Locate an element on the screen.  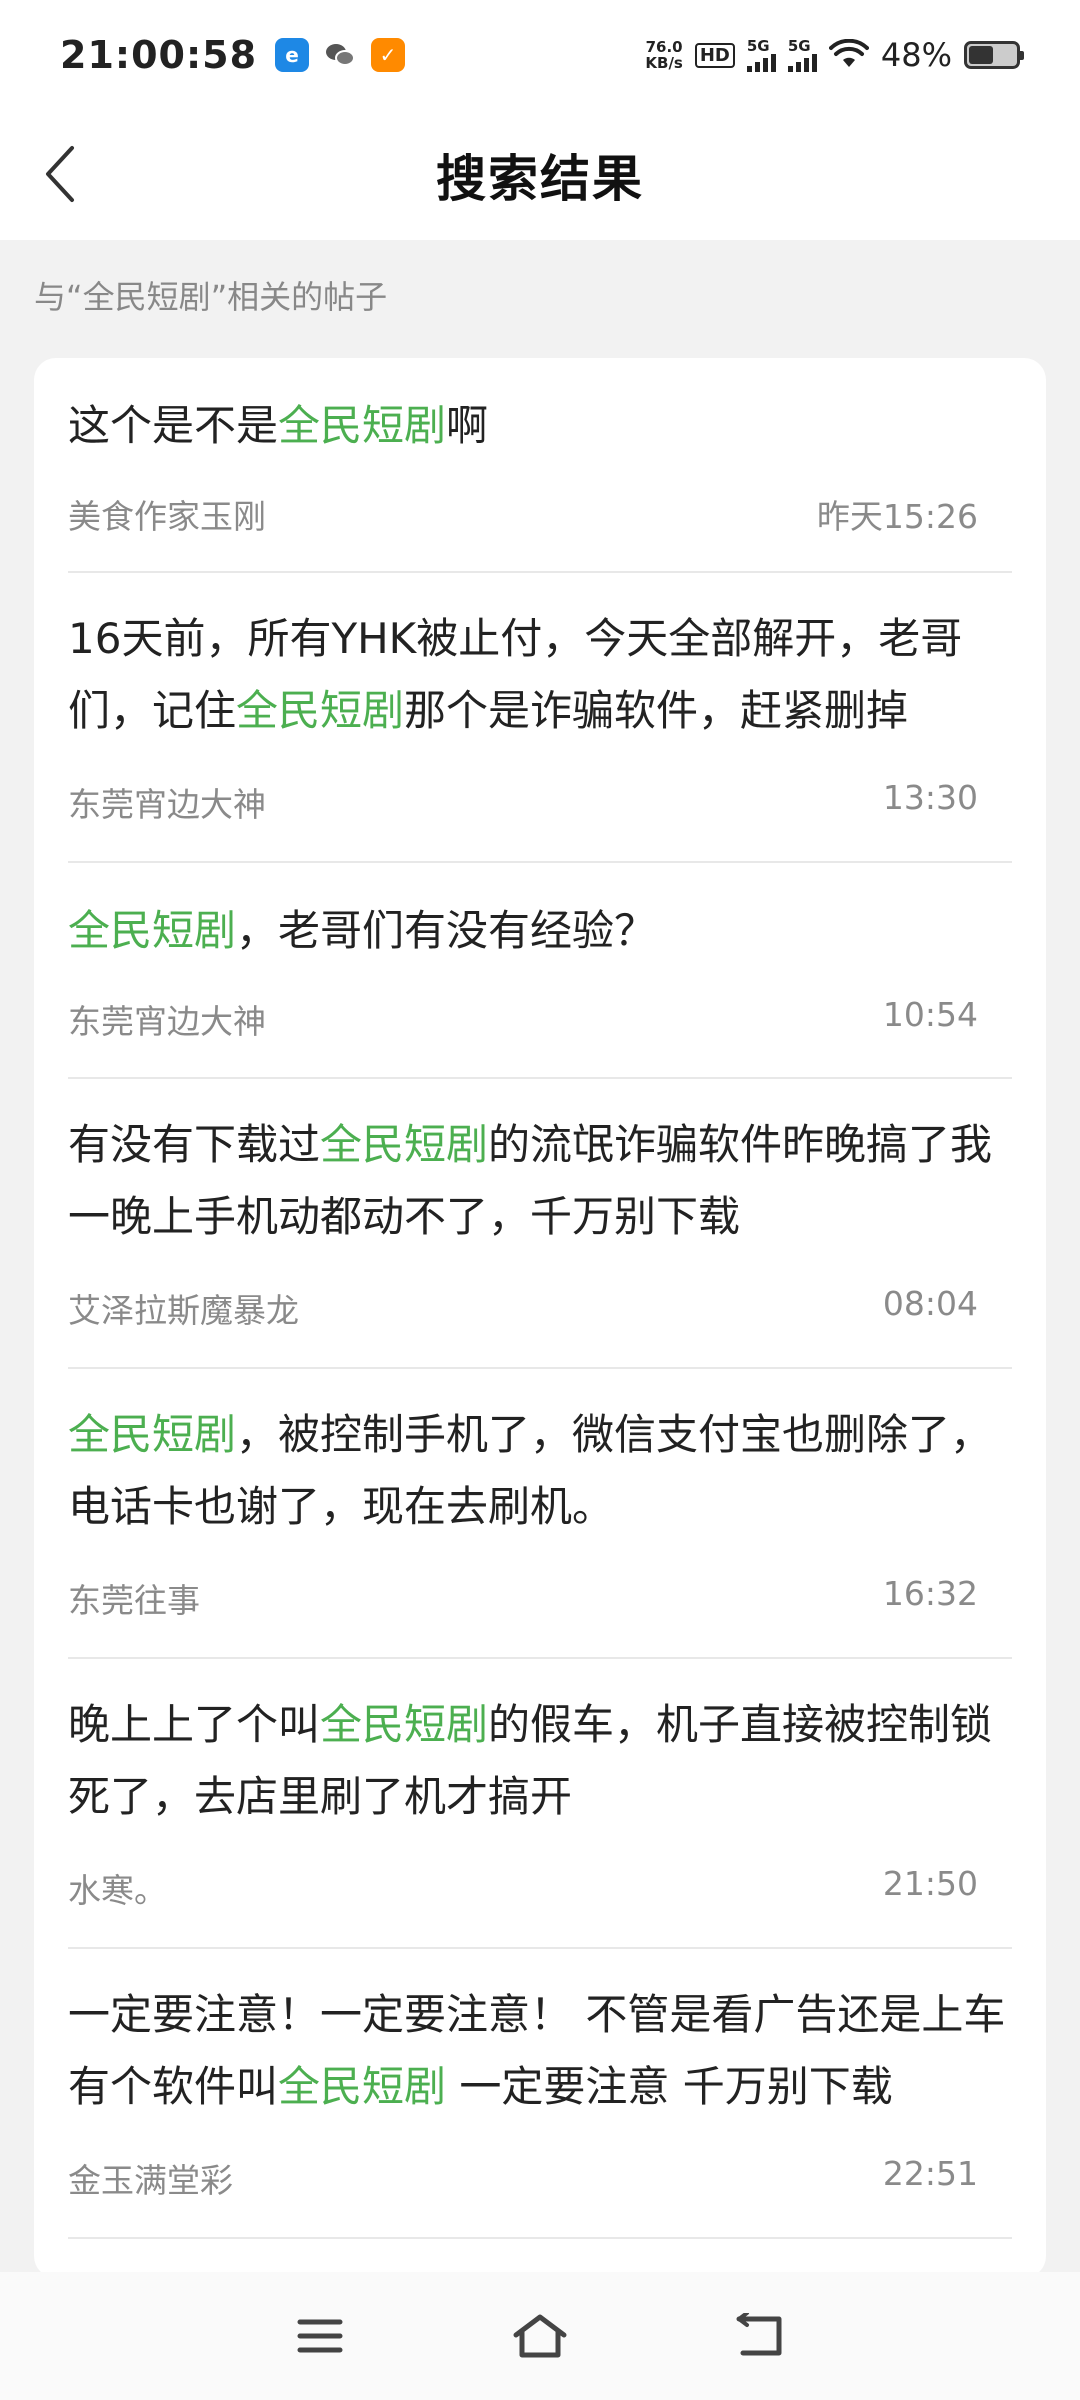
signal-2-icon: 5G is located at coordinates (802, 54).